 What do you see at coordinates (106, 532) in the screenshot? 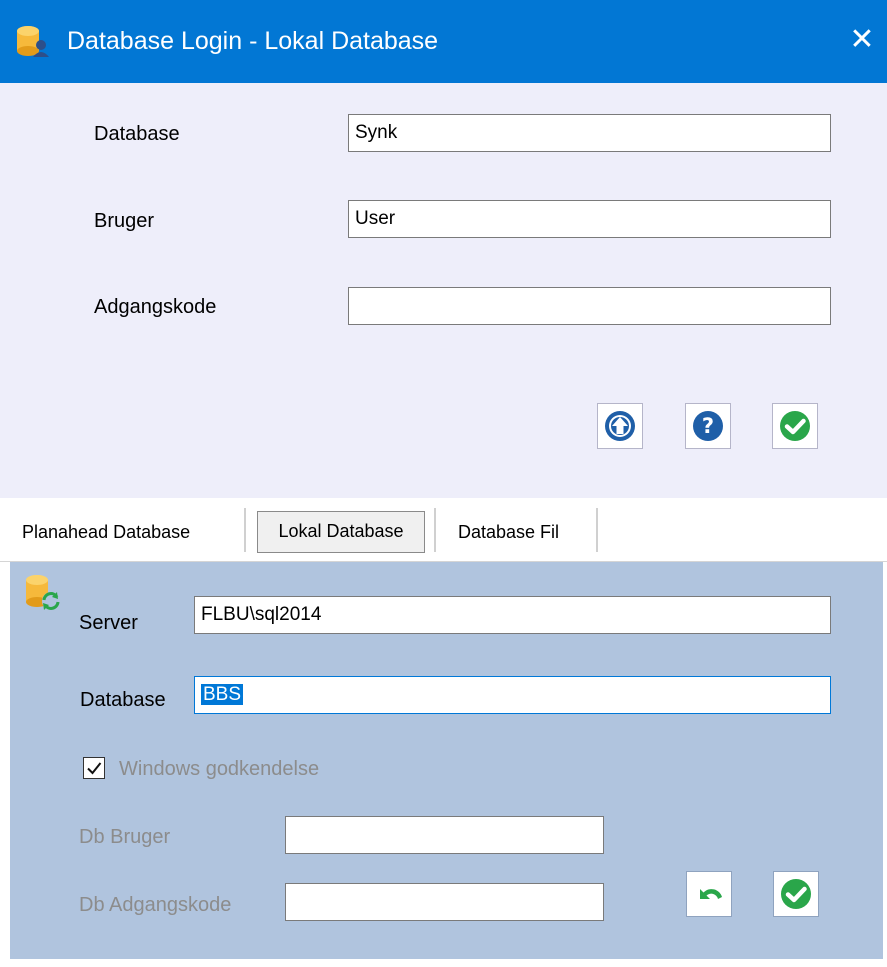
I see `tab-planahead-database: Planahead Database` at bounding box center [106, 532].